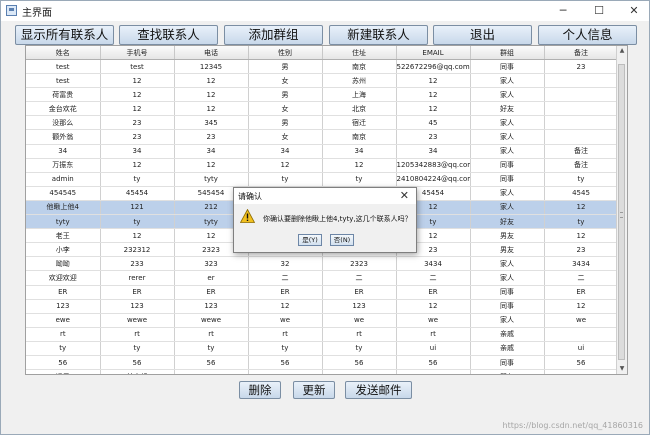 The width and height of the screenshot is (650, 435). What do you see at coordinates (621, 212) in the screenshot?
I see `scrollbar-thumb` at bounding box center [621, 212].